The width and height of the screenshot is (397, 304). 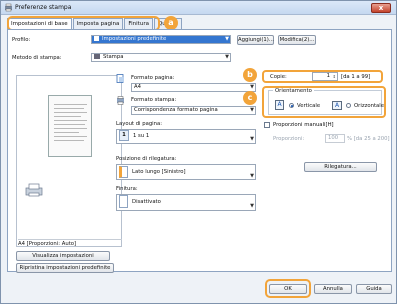 What do you see at coordinates (97, 56) in the screenshot?
I see `printer-small-icon` at bounding box center [97, 56].